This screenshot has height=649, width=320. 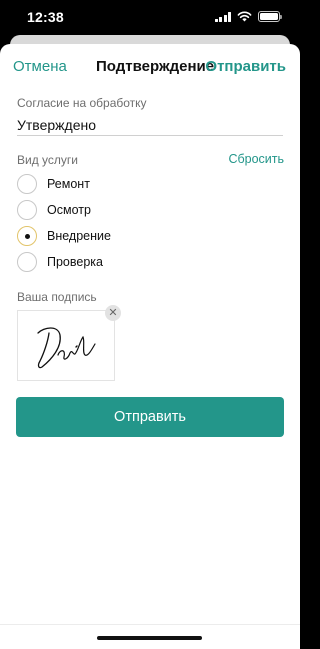 I want to click on radio-label: Проверка, so click(x=75, y=262).